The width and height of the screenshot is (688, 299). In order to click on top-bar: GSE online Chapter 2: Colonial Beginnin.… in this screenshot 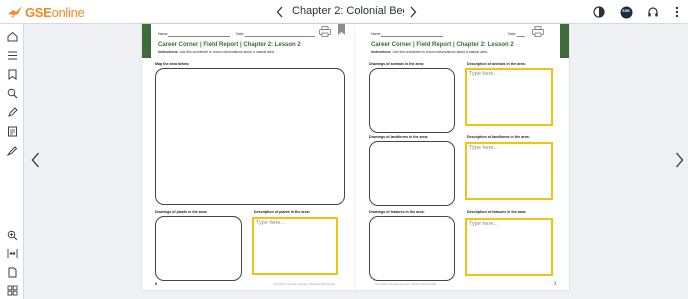, I will do `click(344, 12)`.